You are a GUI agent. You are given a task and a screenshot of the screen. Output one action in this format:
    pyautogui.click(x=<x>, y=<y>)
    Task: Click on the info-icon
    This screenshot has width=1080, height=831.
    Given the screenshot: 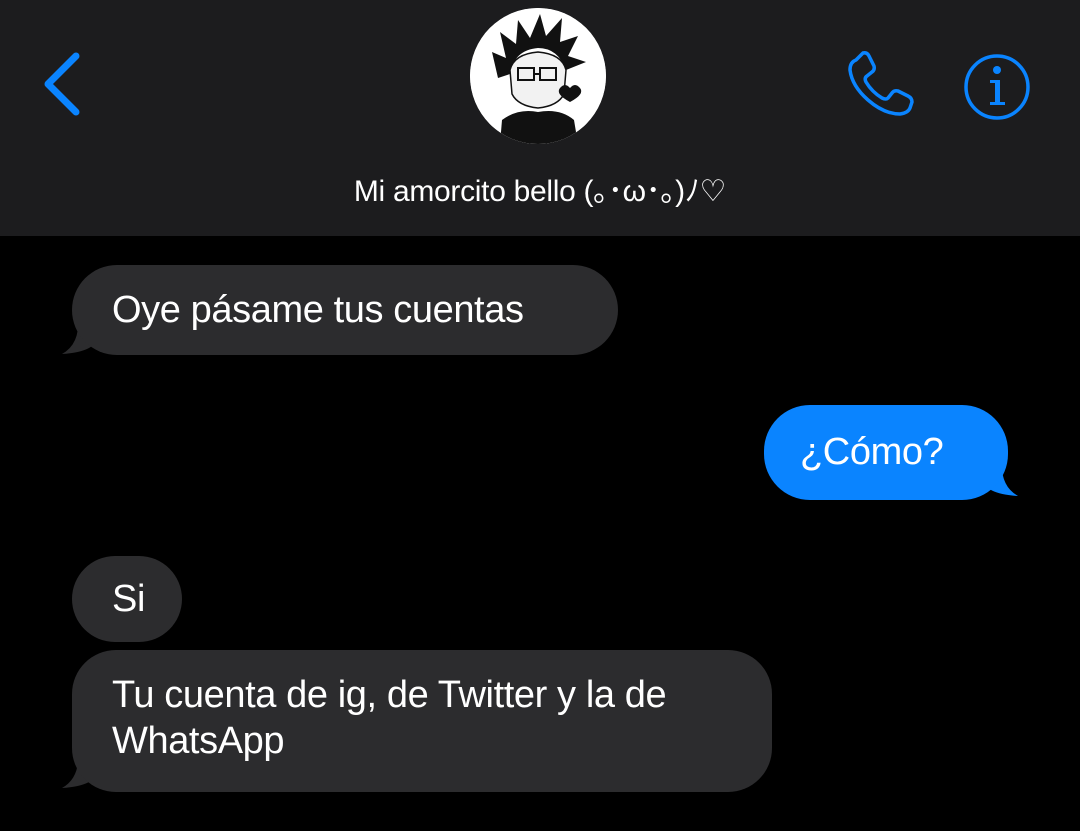 What is the action you would take?
    pyautogui.click(x=997, y=87)
    